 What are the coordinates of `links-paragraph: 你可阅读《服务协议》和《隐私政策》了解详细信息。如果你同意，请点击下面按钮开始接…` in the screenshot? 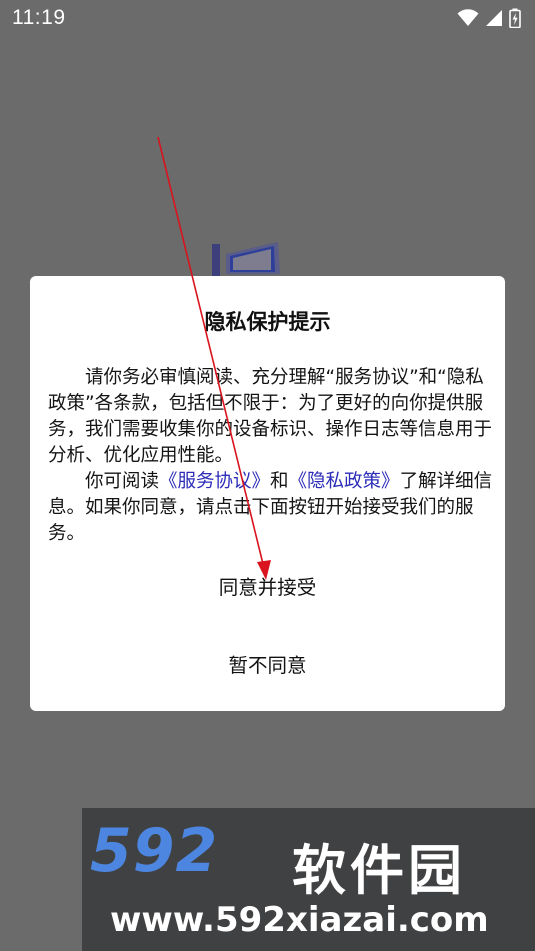 It's located at (271, 508).